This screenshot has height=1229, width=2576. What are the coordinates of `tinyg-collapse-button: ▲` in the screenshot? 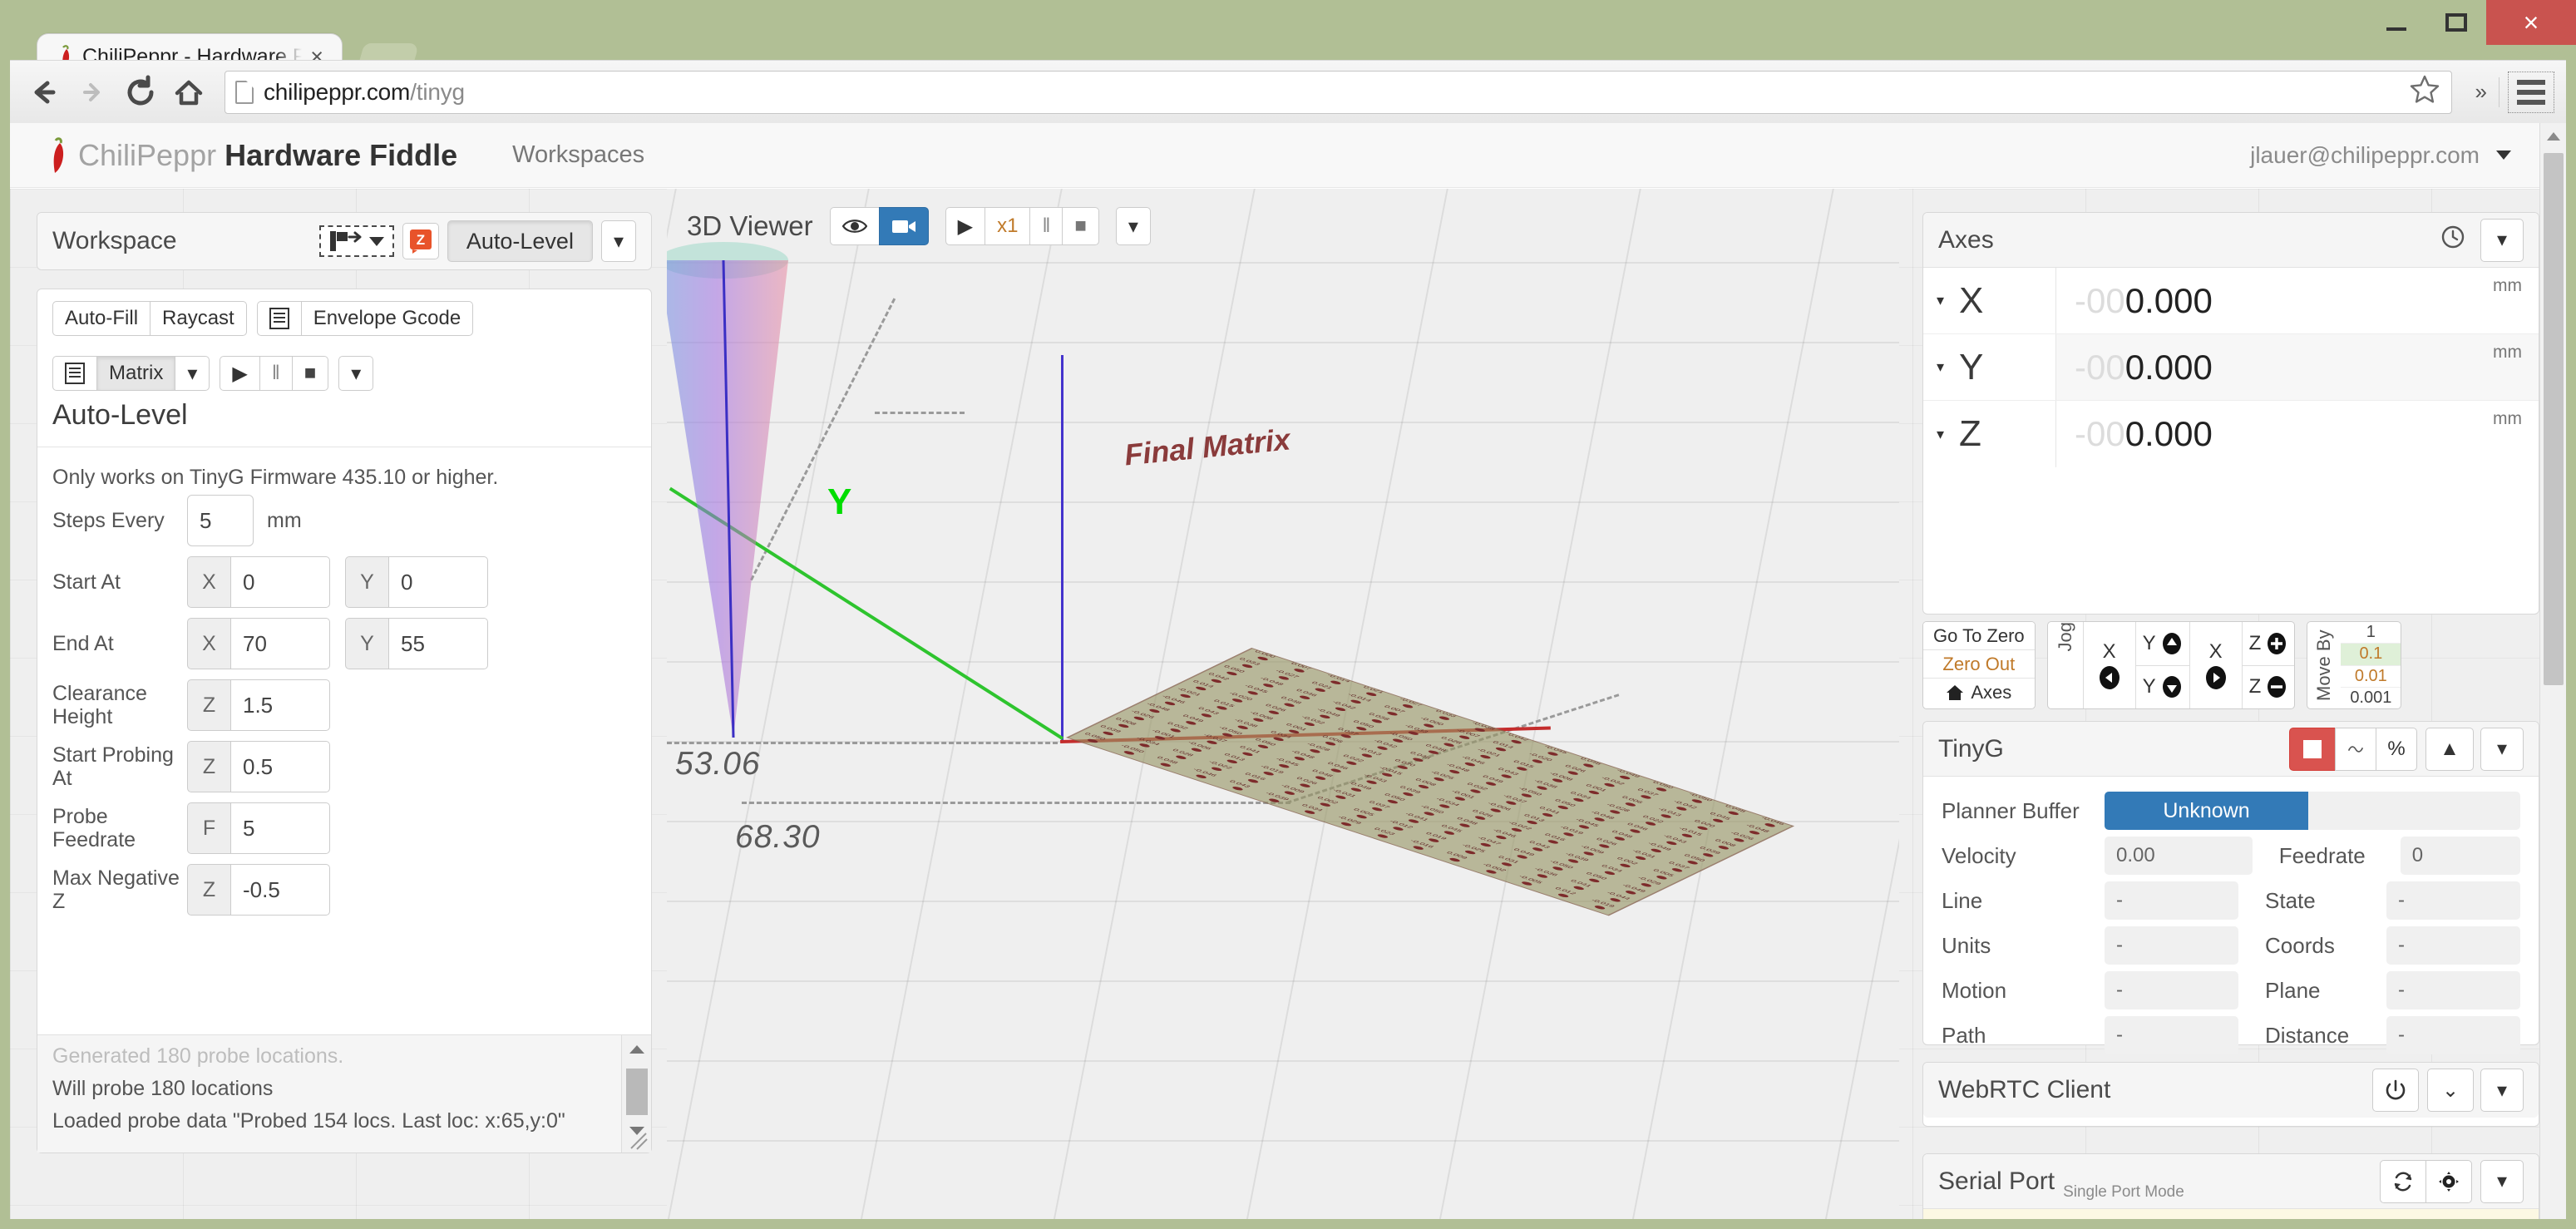 It's located at (2449, 749).